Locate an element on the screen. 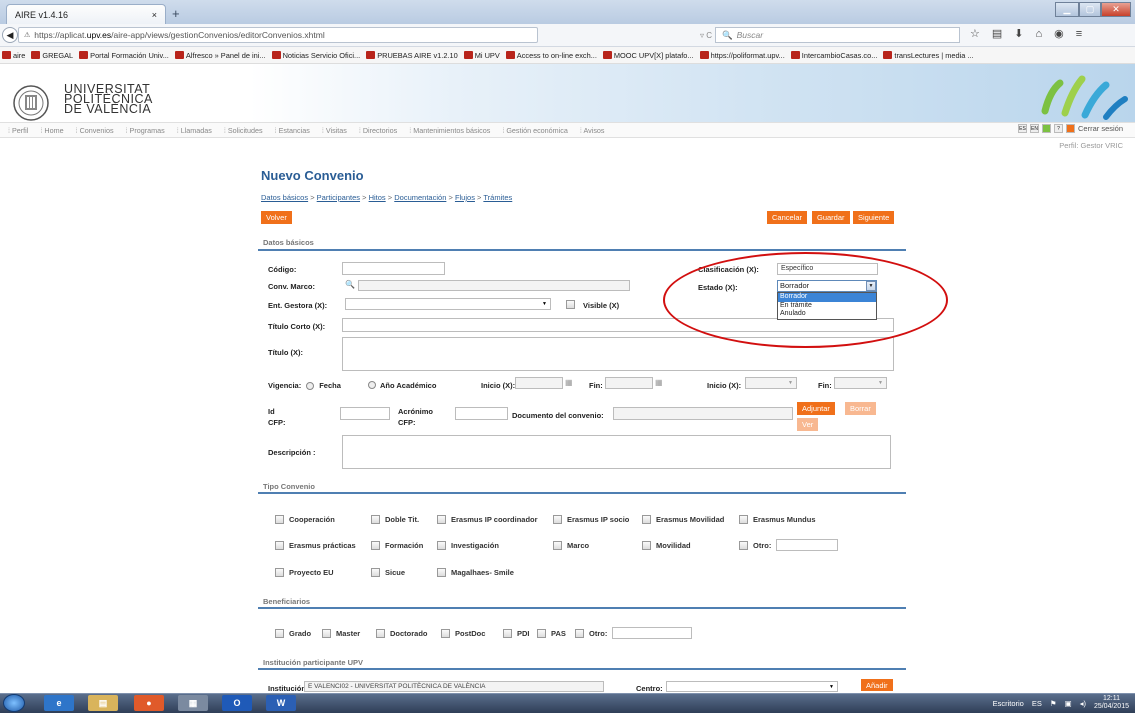 The width and height of the screenshot is (1135, 713). menu-item: Mantenimientos básicos is located at coordinates (449, 130).